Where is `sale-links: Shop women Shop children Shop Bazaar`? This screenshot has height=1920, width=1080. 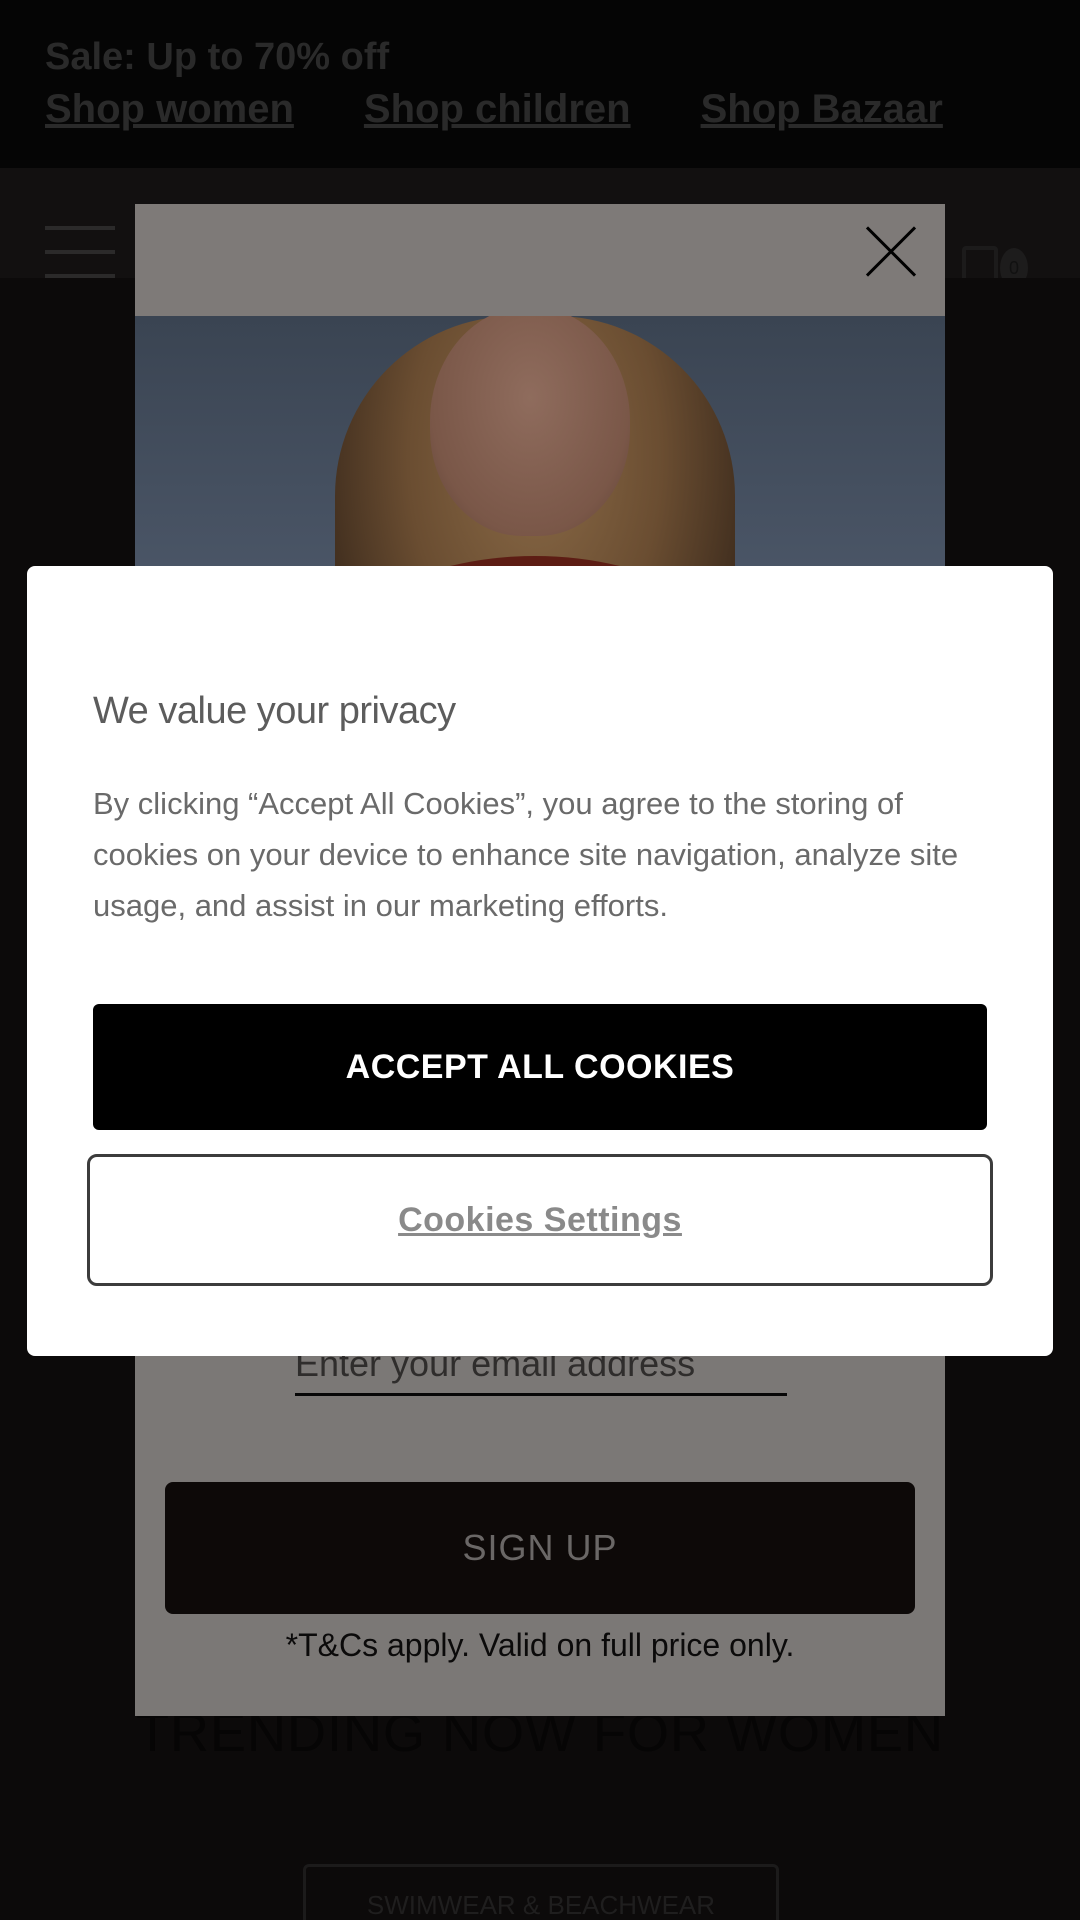 sale-links: Shop women Shop children Shop Bazaar is located at coordinates (562, 109).